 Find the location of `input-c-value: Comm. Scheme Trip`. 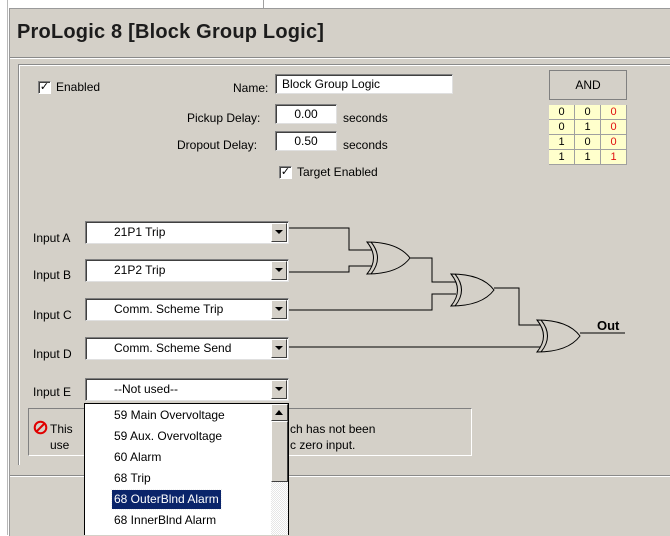

input-c-value: Comm. Scheme Trip is located at coordinates (169, 309).